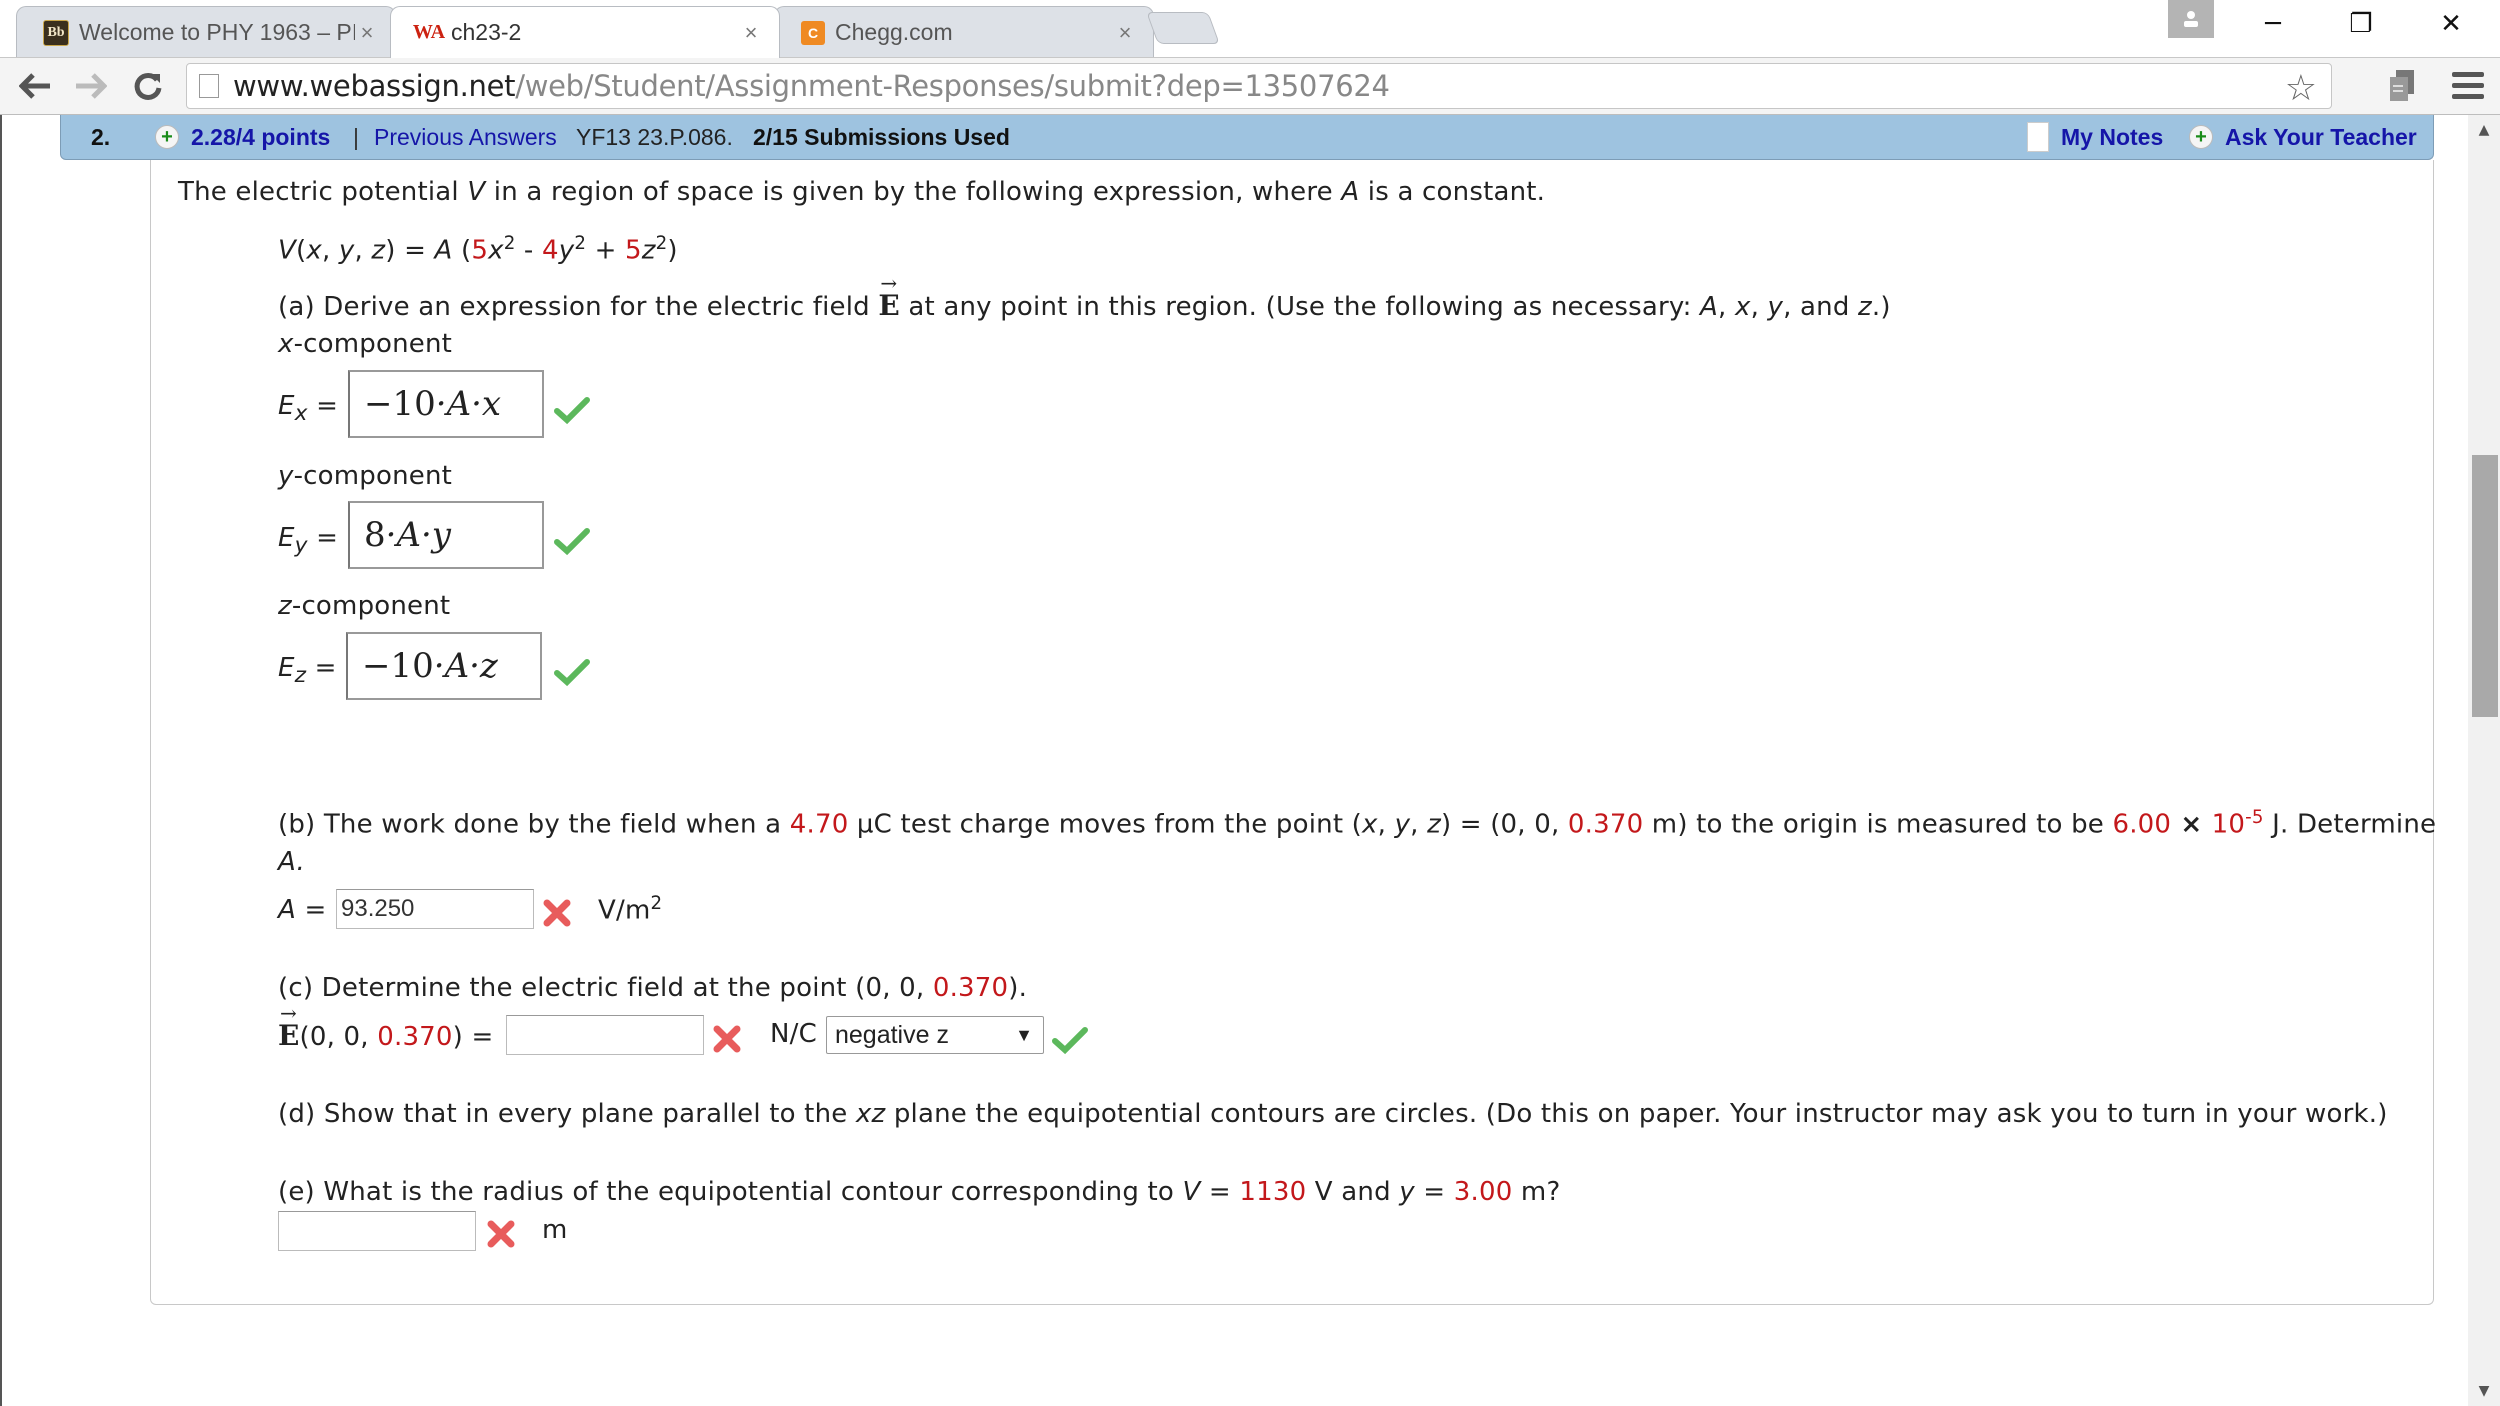 The width and height of the screenshot is (2500, 1406). What do you see at coordinates (2273, 24) in the screenshot?
I see `minimize-button: ─` at bounding box center [2273, 24].